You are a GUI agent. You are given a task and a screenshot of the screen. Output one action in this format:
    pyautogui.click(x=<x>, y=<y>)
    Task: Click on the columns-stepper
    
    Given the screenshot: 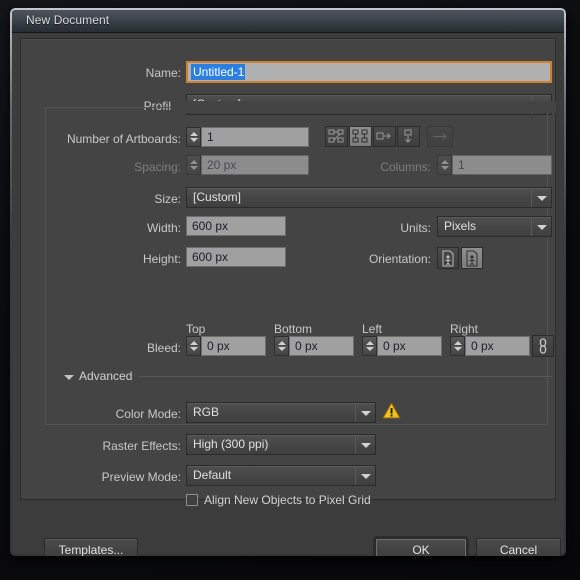 What is the action you would take?
    pyautogui.click(x=444, y=165)
    